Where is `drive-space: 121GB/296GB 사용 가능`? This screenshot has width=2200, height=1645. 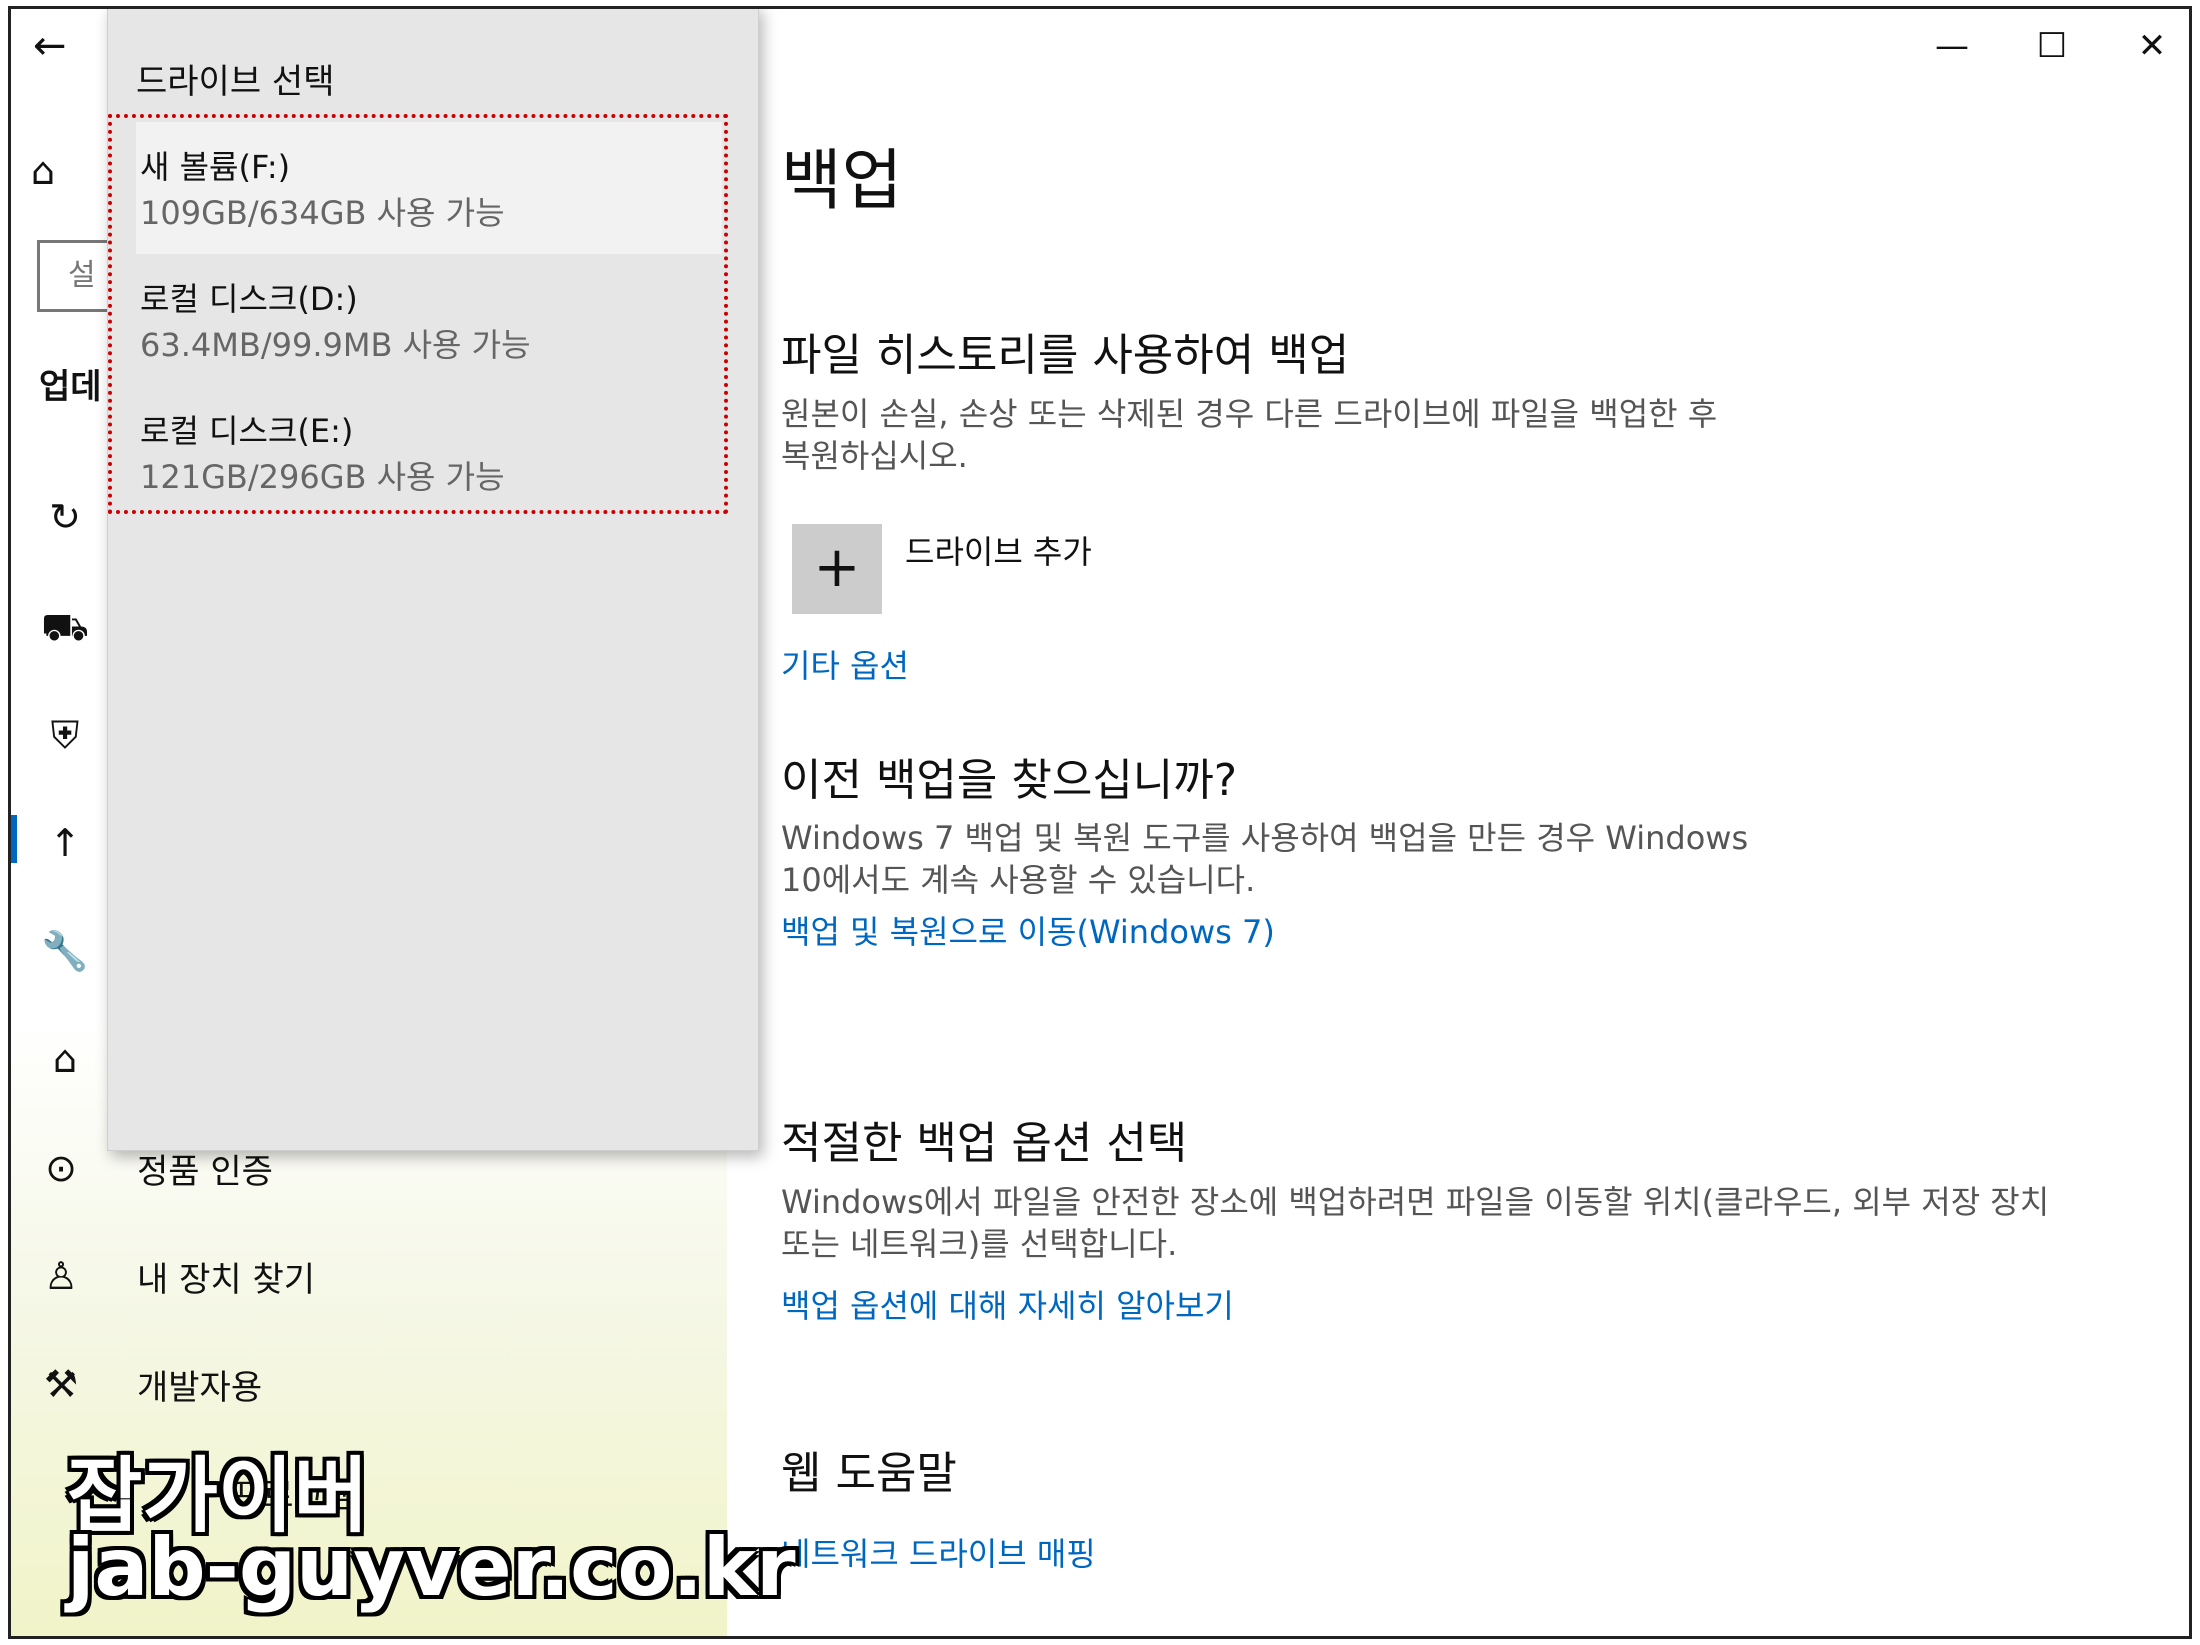
drive-space: 121GB/296GB 사용 가능 is located at coordinates (322, 477).